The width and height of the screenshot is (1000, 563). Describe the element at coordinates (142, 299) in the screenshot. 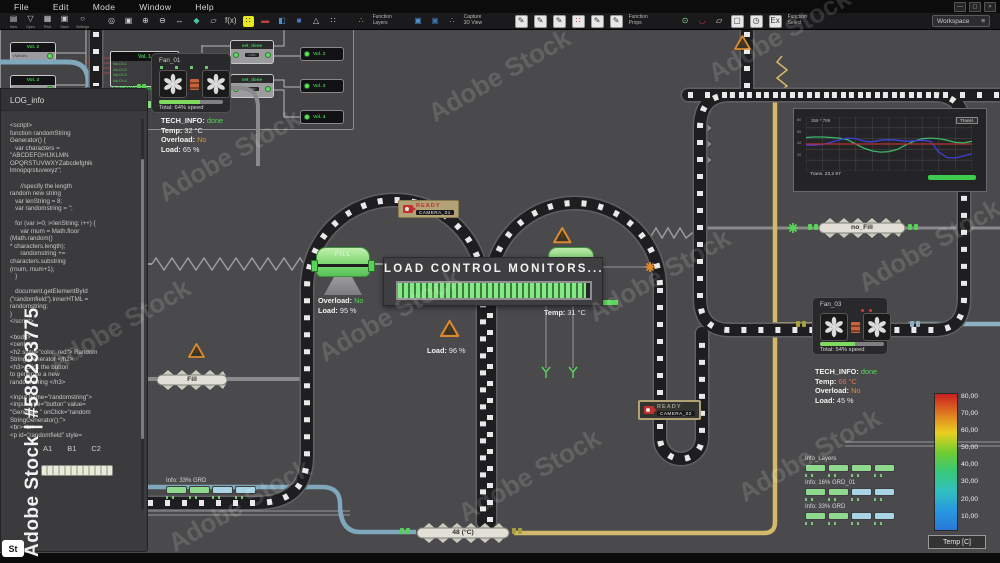

I see `scrollbar-thumb` at that location.